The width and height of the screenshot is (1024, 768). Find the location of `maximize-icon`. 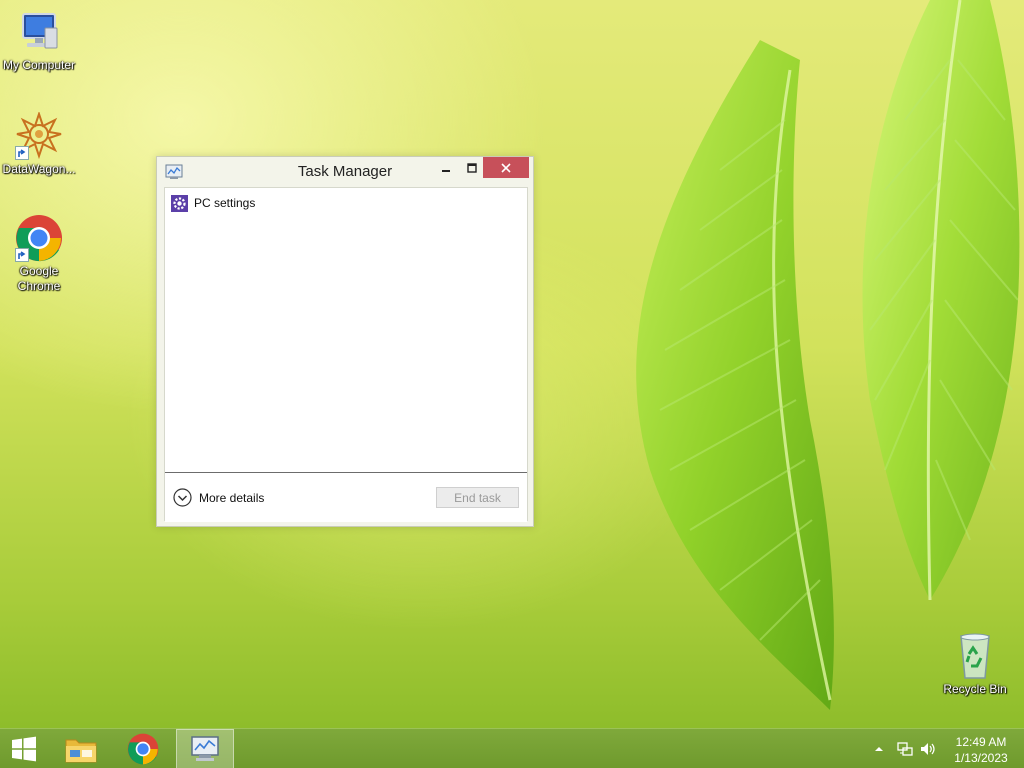

maximize-icon is located at coordinates (472, 167).